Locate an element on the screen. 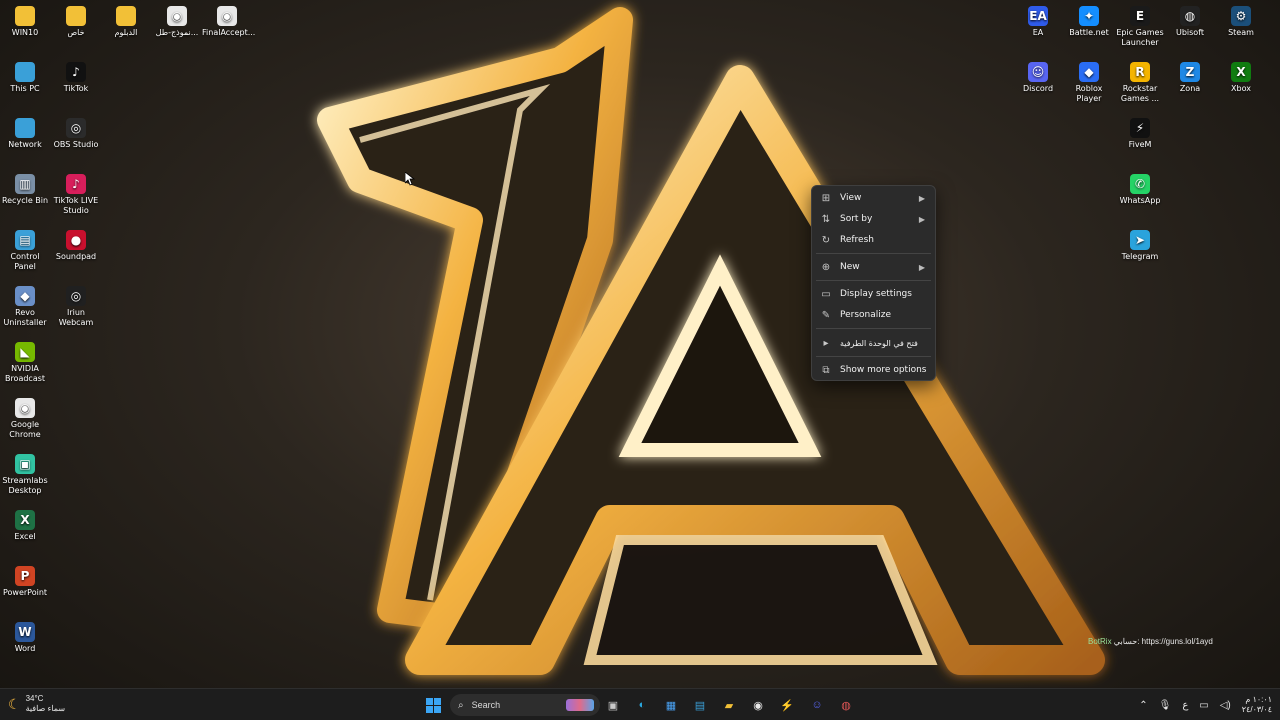 This screenshot has height=720, width=1280. desktop-shortcut: ☺ Discord is located at coordinates (1038, 75).